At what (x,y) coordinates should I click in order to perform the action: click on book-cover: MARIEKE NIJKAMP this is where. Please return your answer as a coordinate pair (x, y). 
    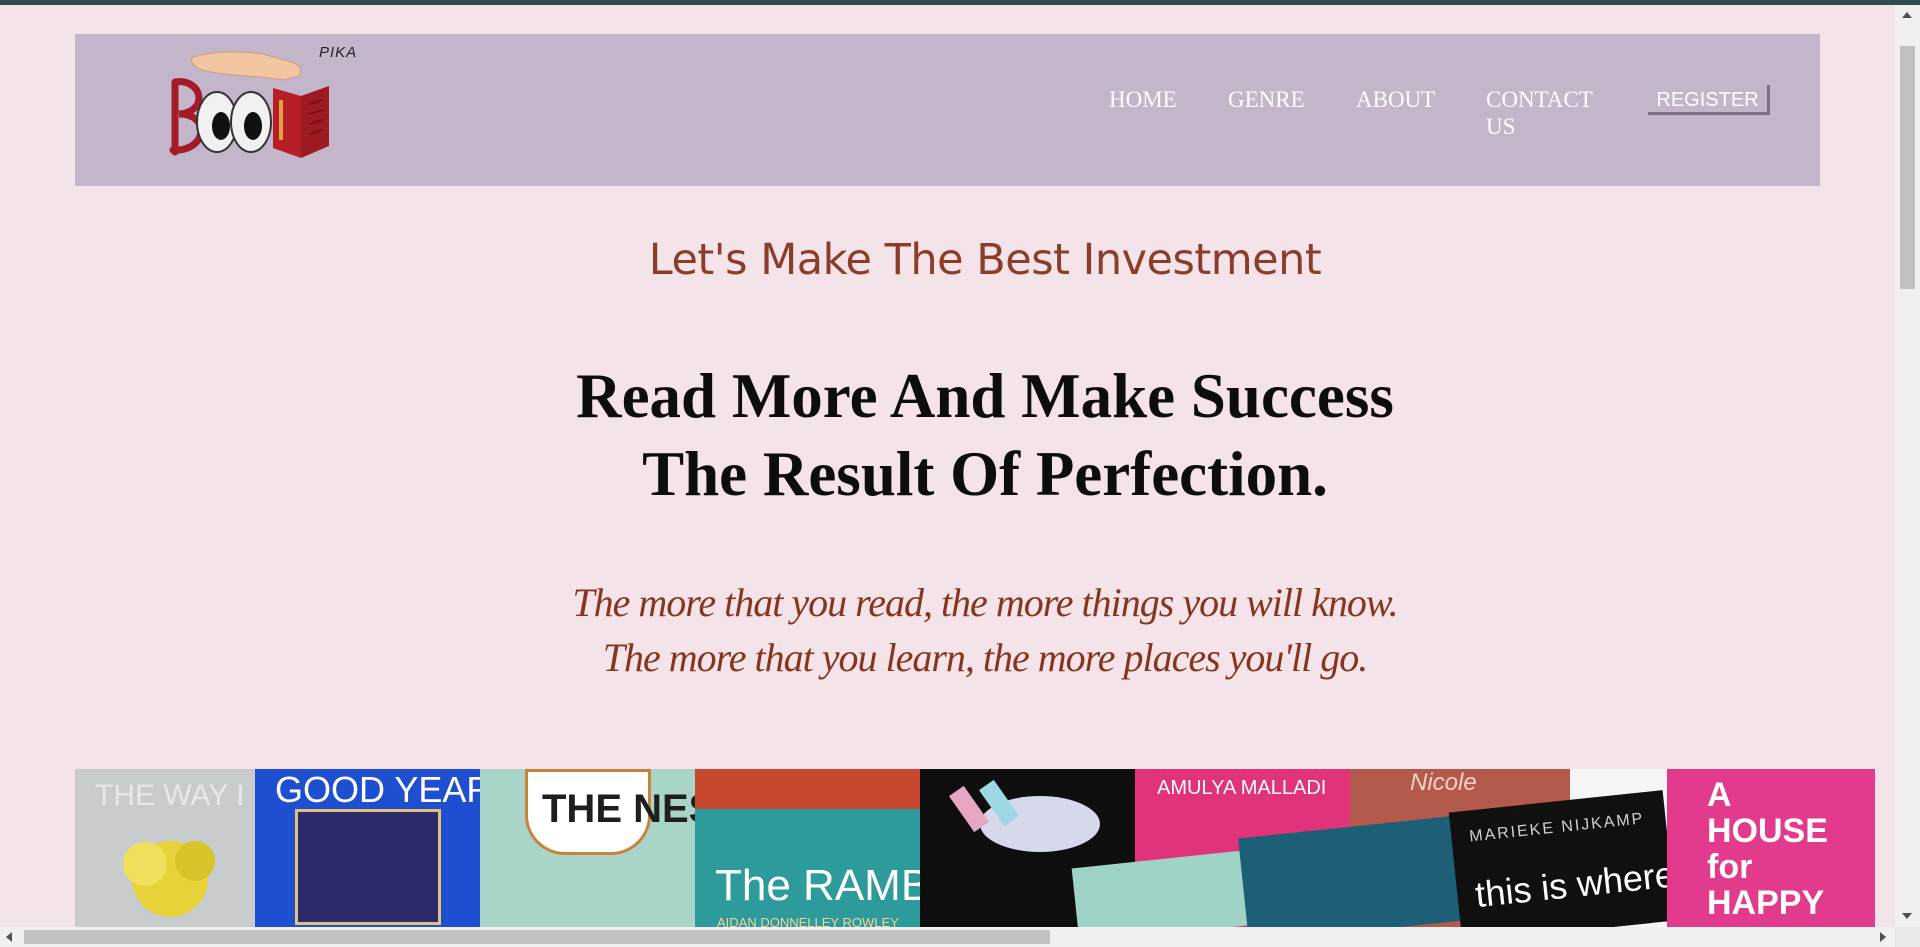
    Looking at the image, I should click on (1562, 858).